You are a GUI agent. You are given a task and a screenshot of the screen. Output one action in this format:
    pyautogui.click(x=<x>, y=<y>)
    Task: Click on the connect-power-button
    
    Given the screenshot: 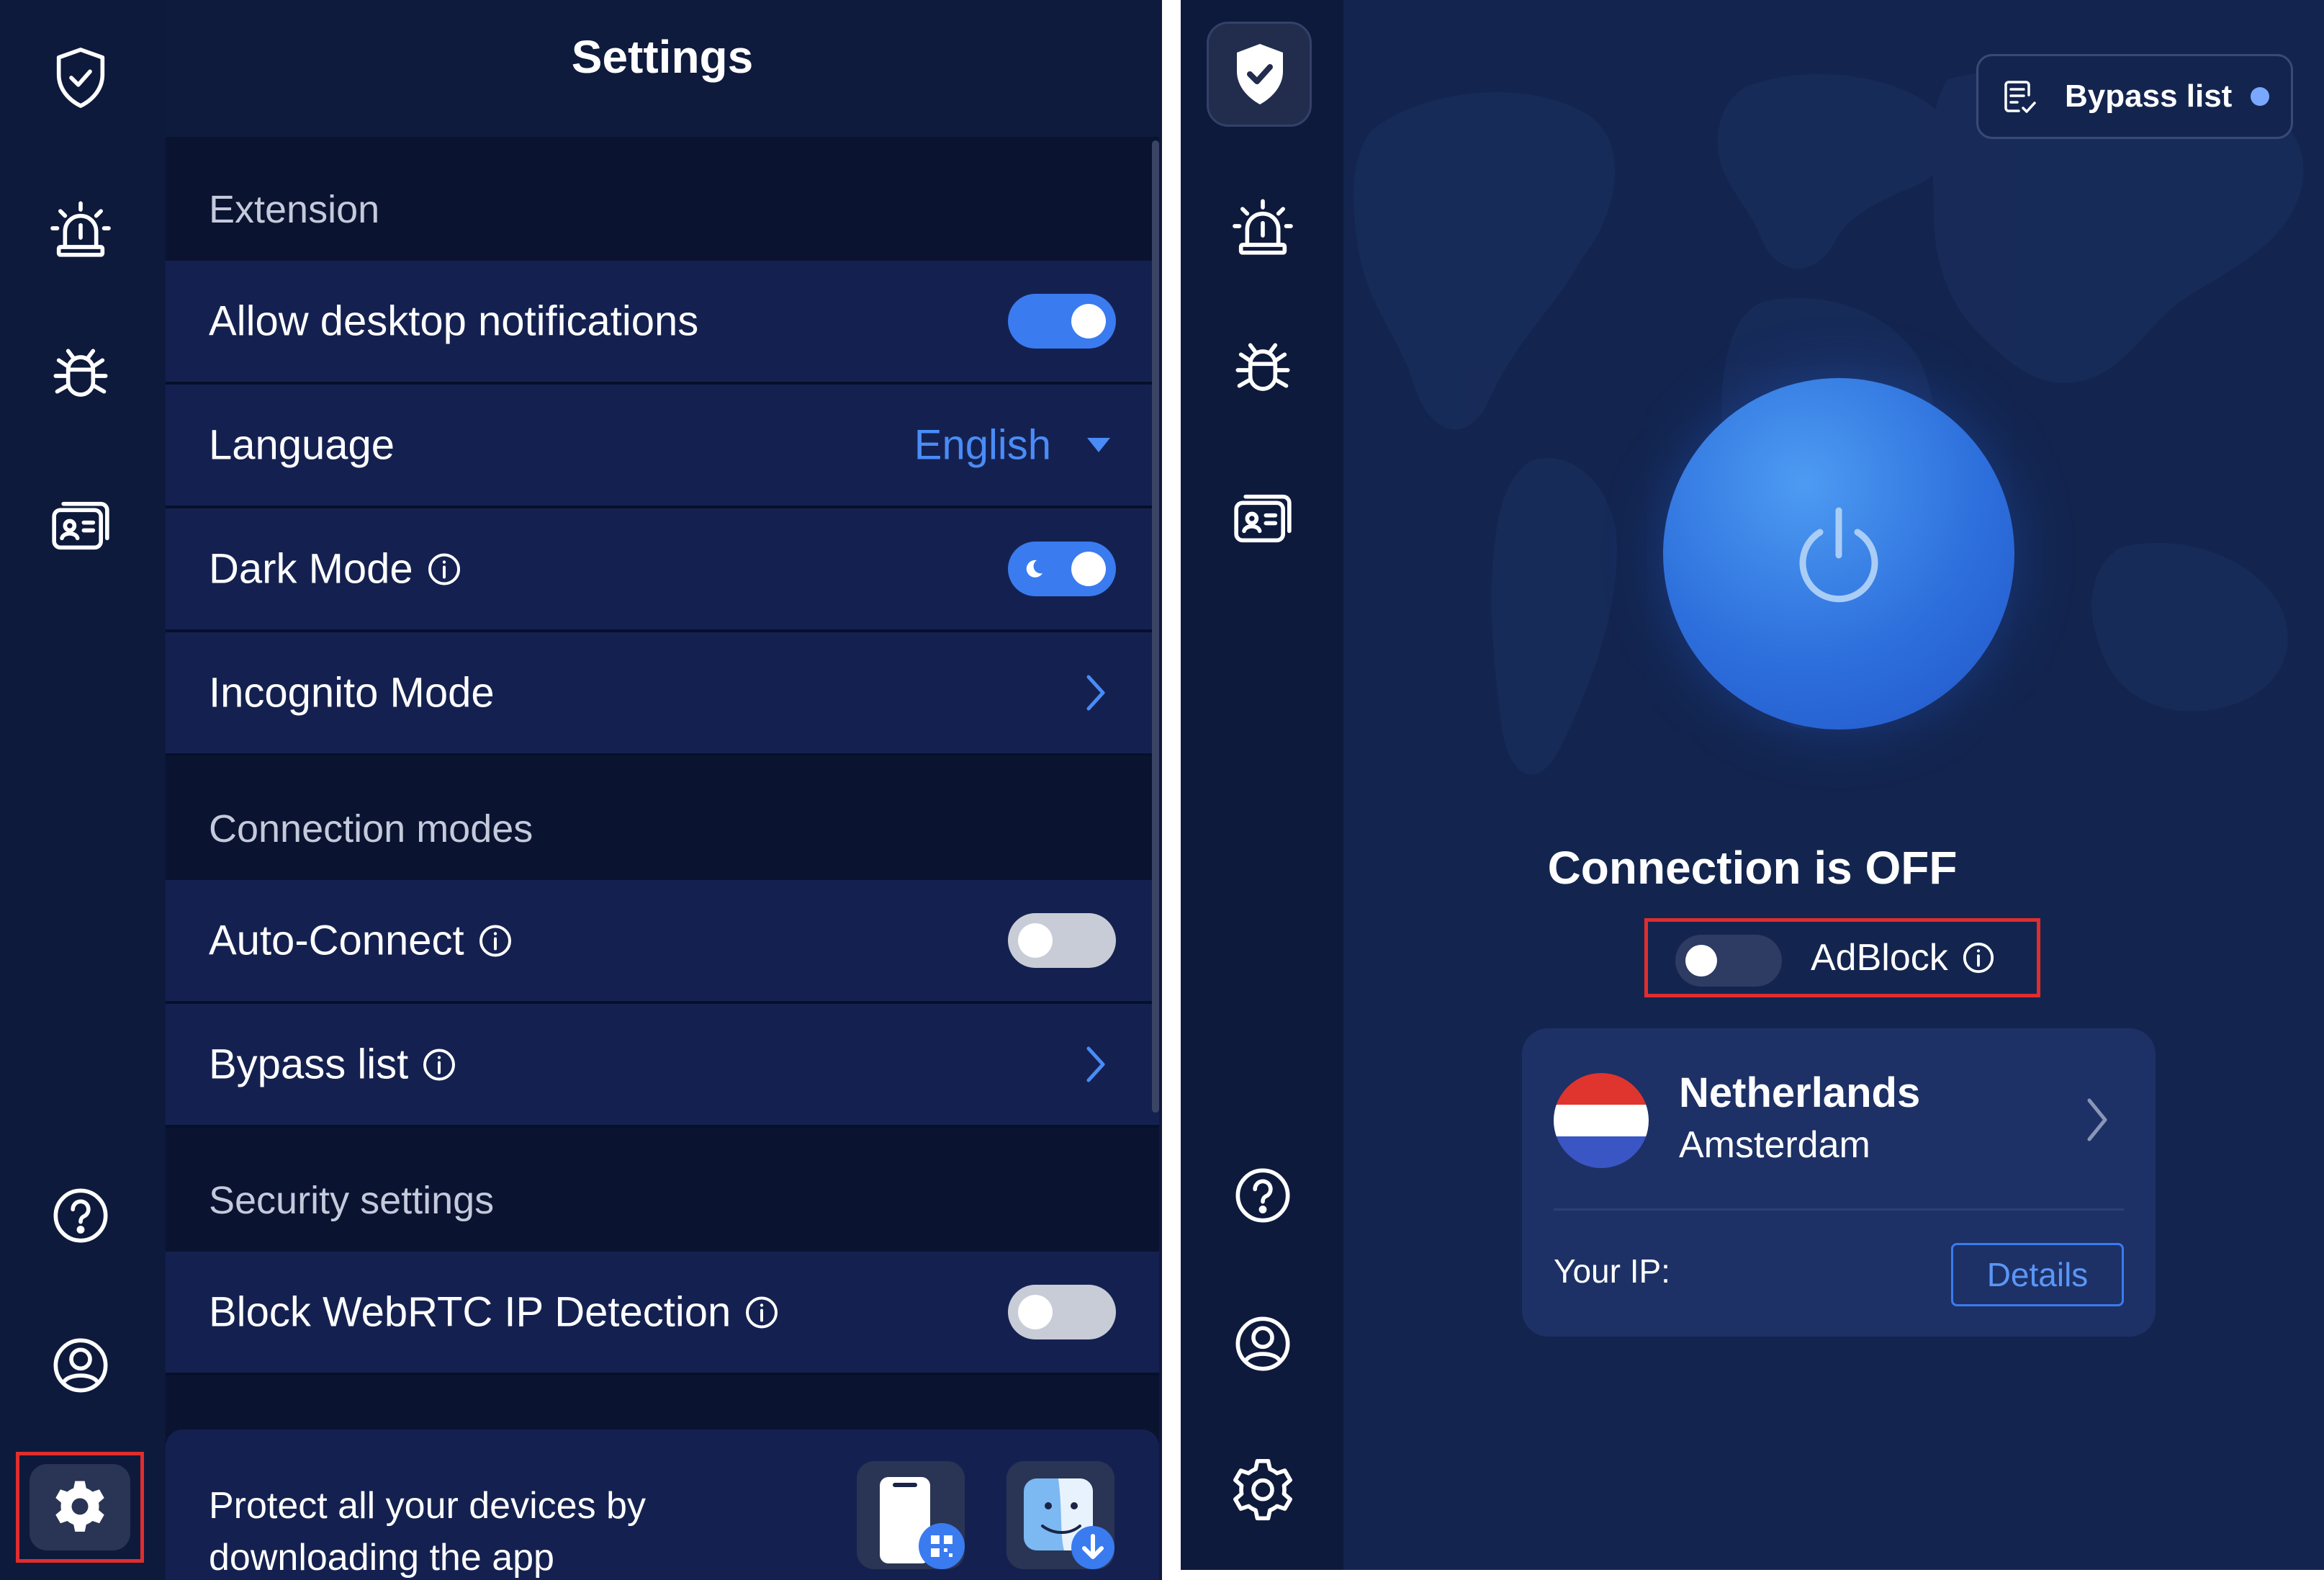 What is the action you would take?
    pyautogui.click(x=1838, y=554)
    